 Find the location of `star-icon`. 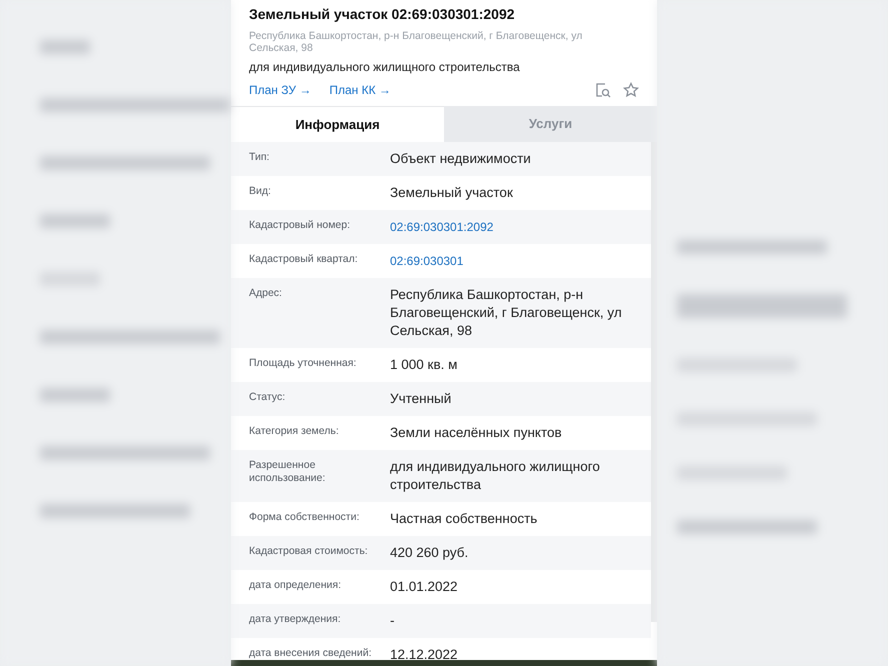

star-icon is located at coordinates (631, 90).